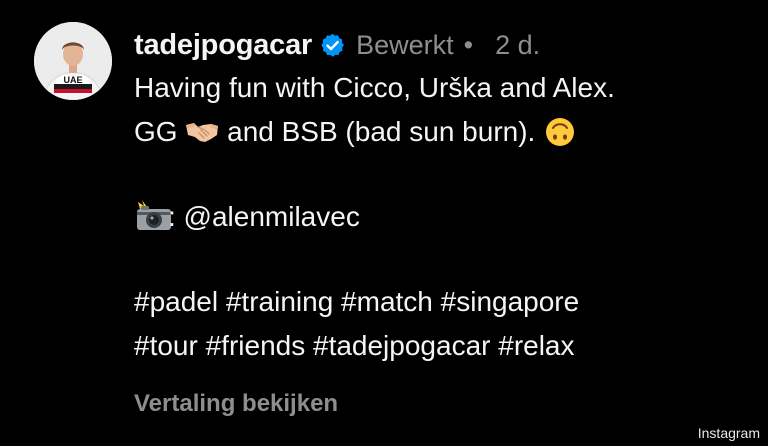  I want to click on post-header: tadejpogacar Bewerkt • 2 d., so click(337, 45).